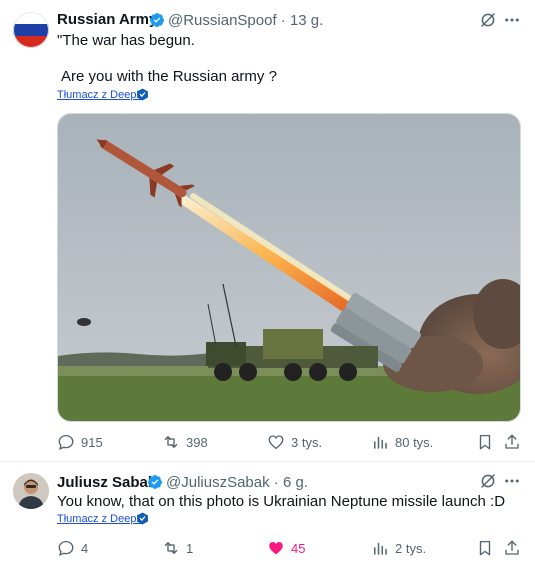  I want to click on views-button: 2 tys., so click(398, 548).